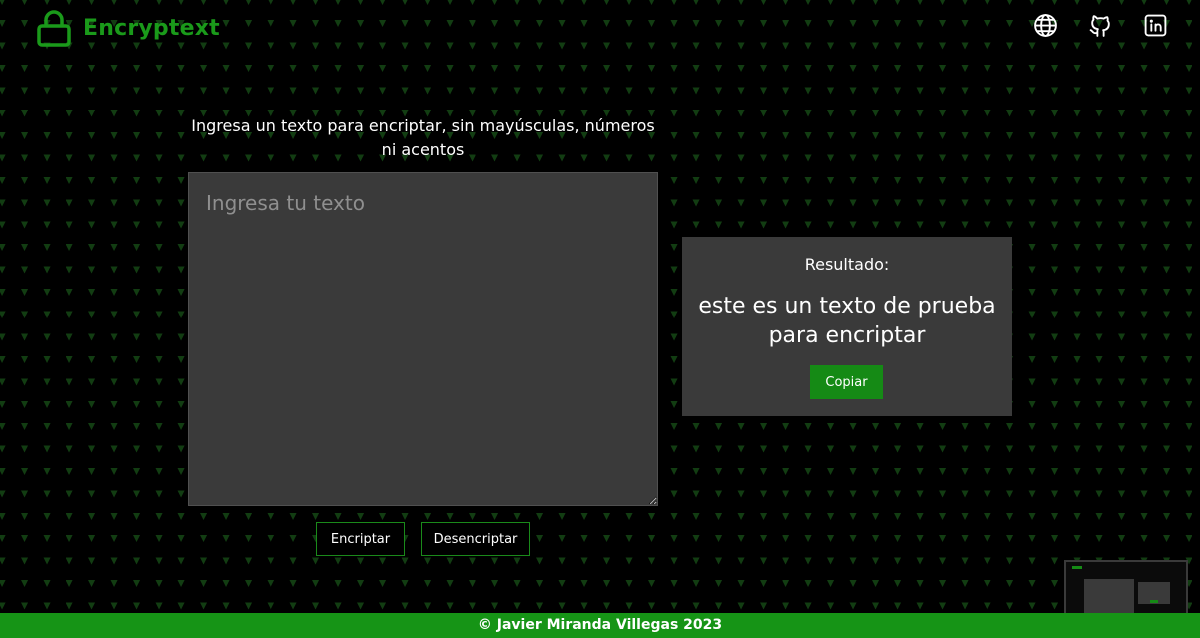  Describe the element at coordinates (475, 539) in the screenshot. I see `decrypt-button: Desencriptar` at that location.